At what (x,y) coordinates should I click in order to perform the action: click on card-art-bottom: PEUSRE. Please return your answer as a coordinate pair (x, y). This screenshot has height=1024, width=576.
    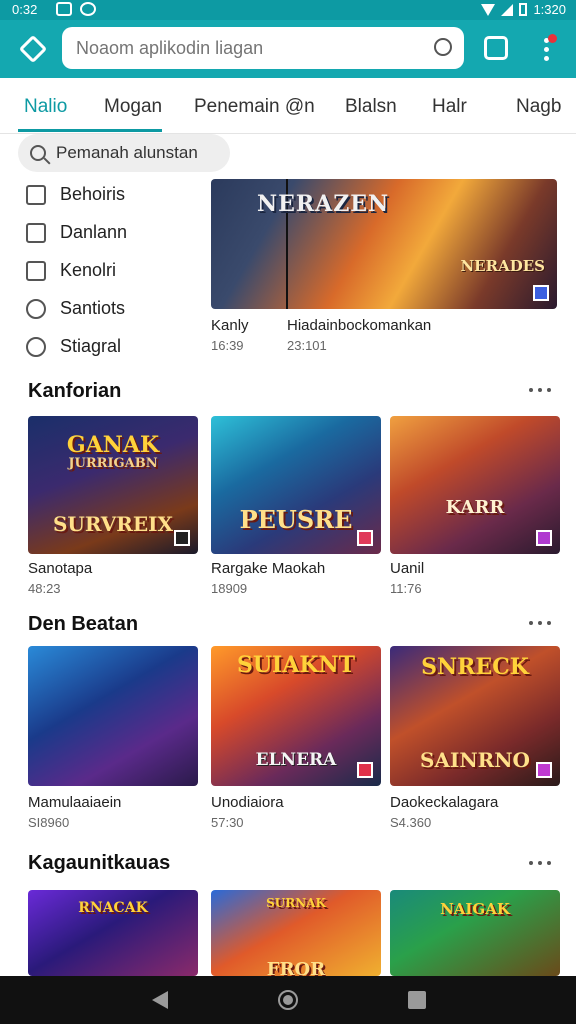
    Looking at the image, I should click on (296, 519).